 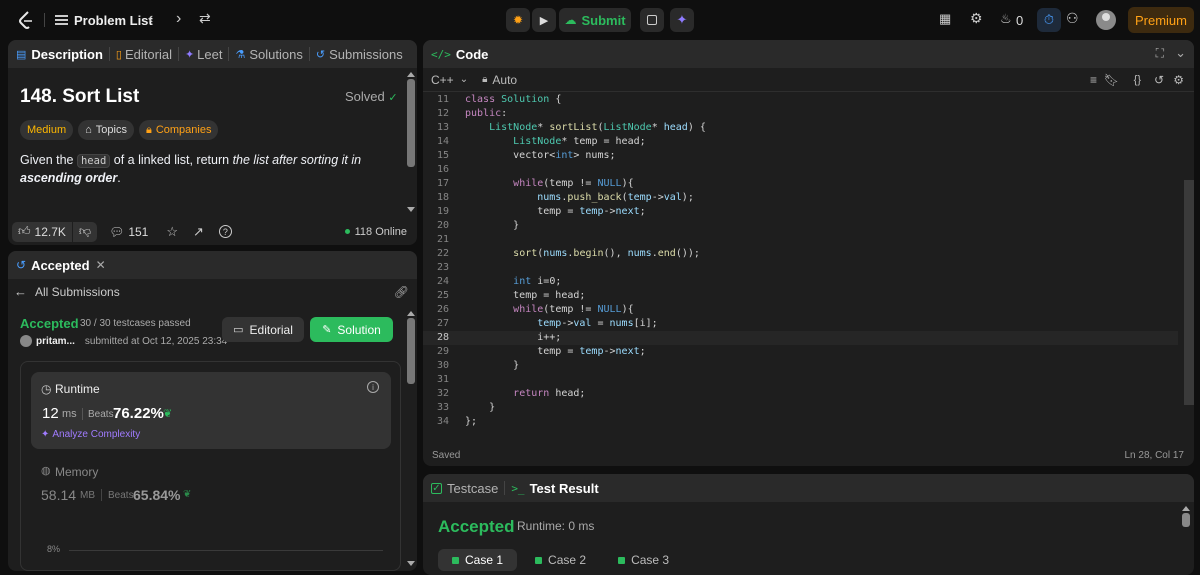 I want to click on settings-gear-icon: ⚙, so click(x=976, y=18).